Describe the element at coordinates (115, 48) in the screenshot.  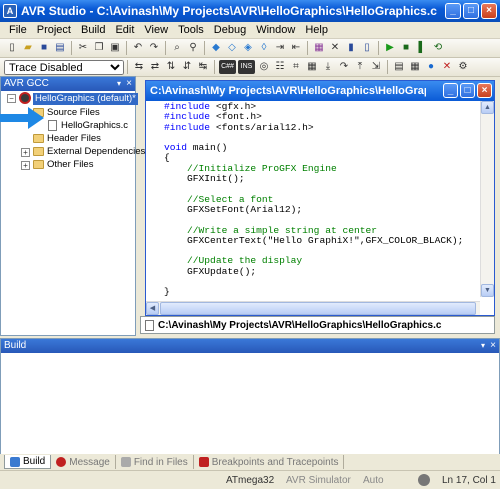
I see `paste-icon: ▣` at that location.